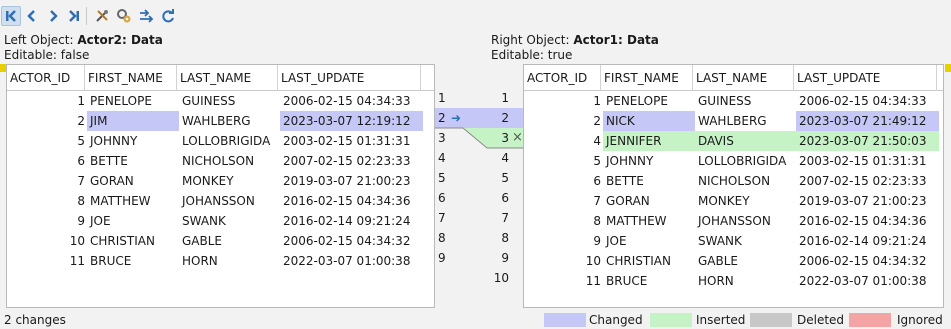  I want to click on last-update-cell: 2023-03-07 21:49:12, so click(867, 121).